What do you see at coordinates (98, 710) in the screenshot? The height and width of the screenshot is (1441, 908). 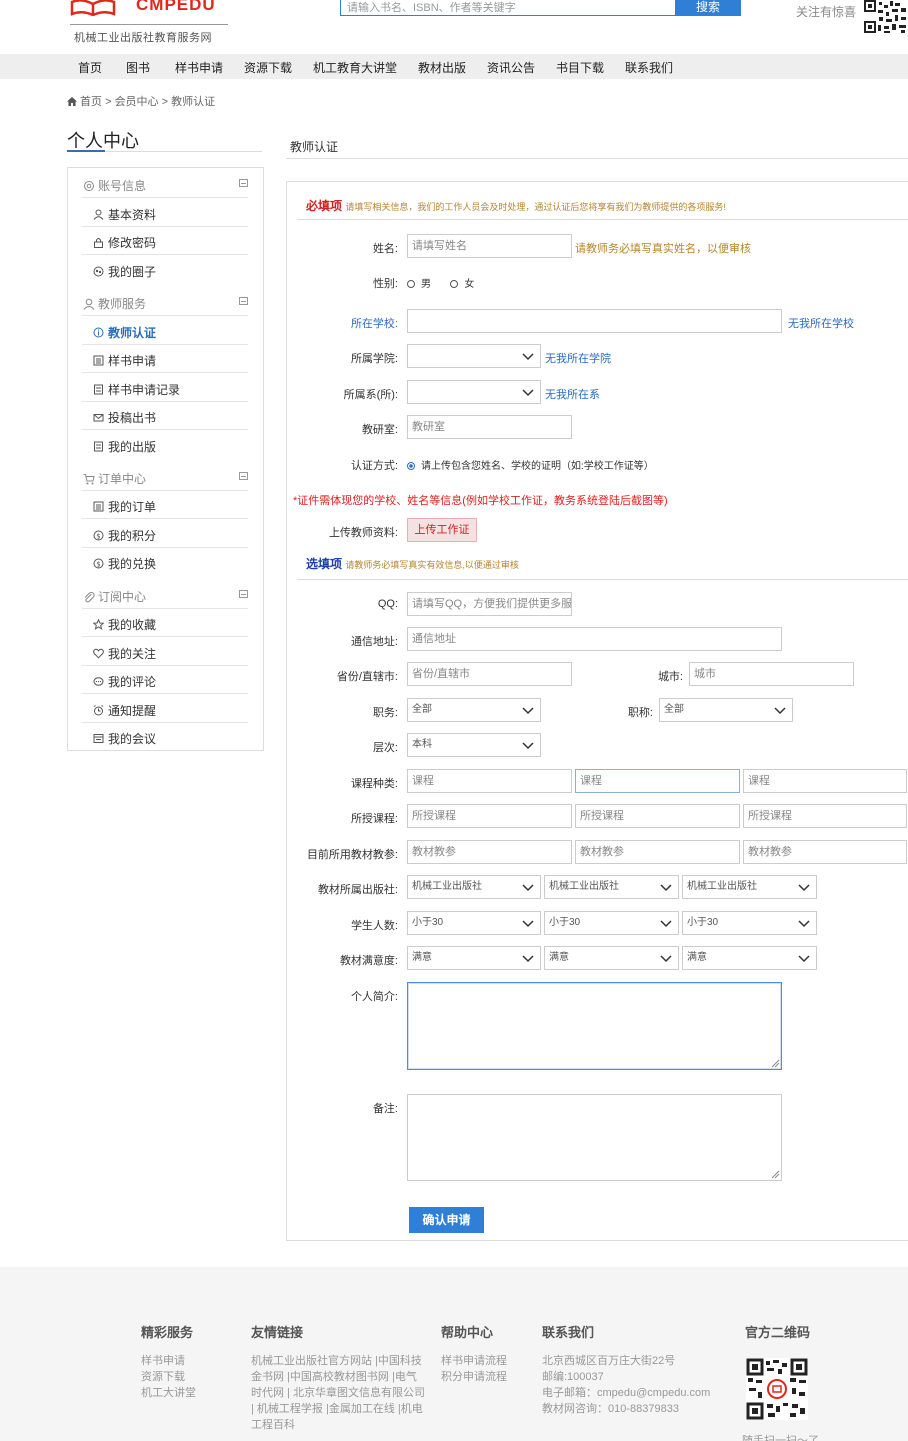 I see `clock-icon` at bounding box center [98, 710].